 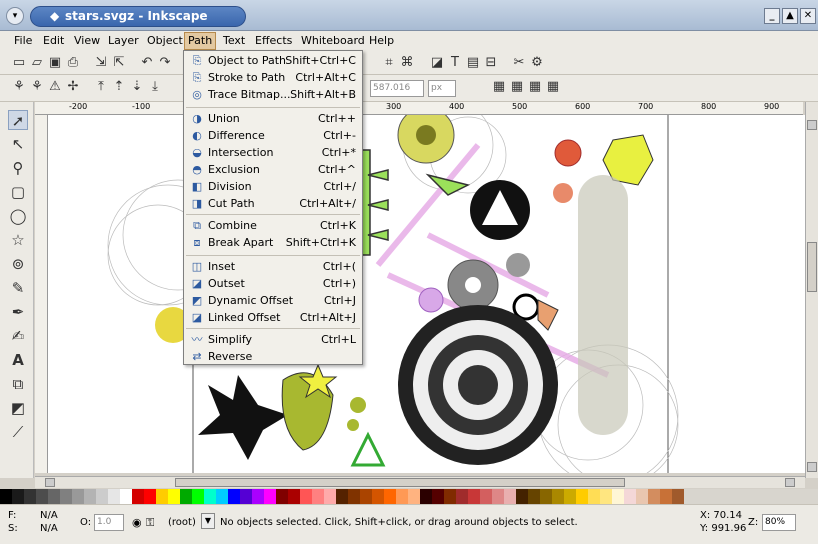 I want to click on path-menu-item: ⎘ Stroke to Path Ctrl+Alt+C, so click(x=273, y=78).